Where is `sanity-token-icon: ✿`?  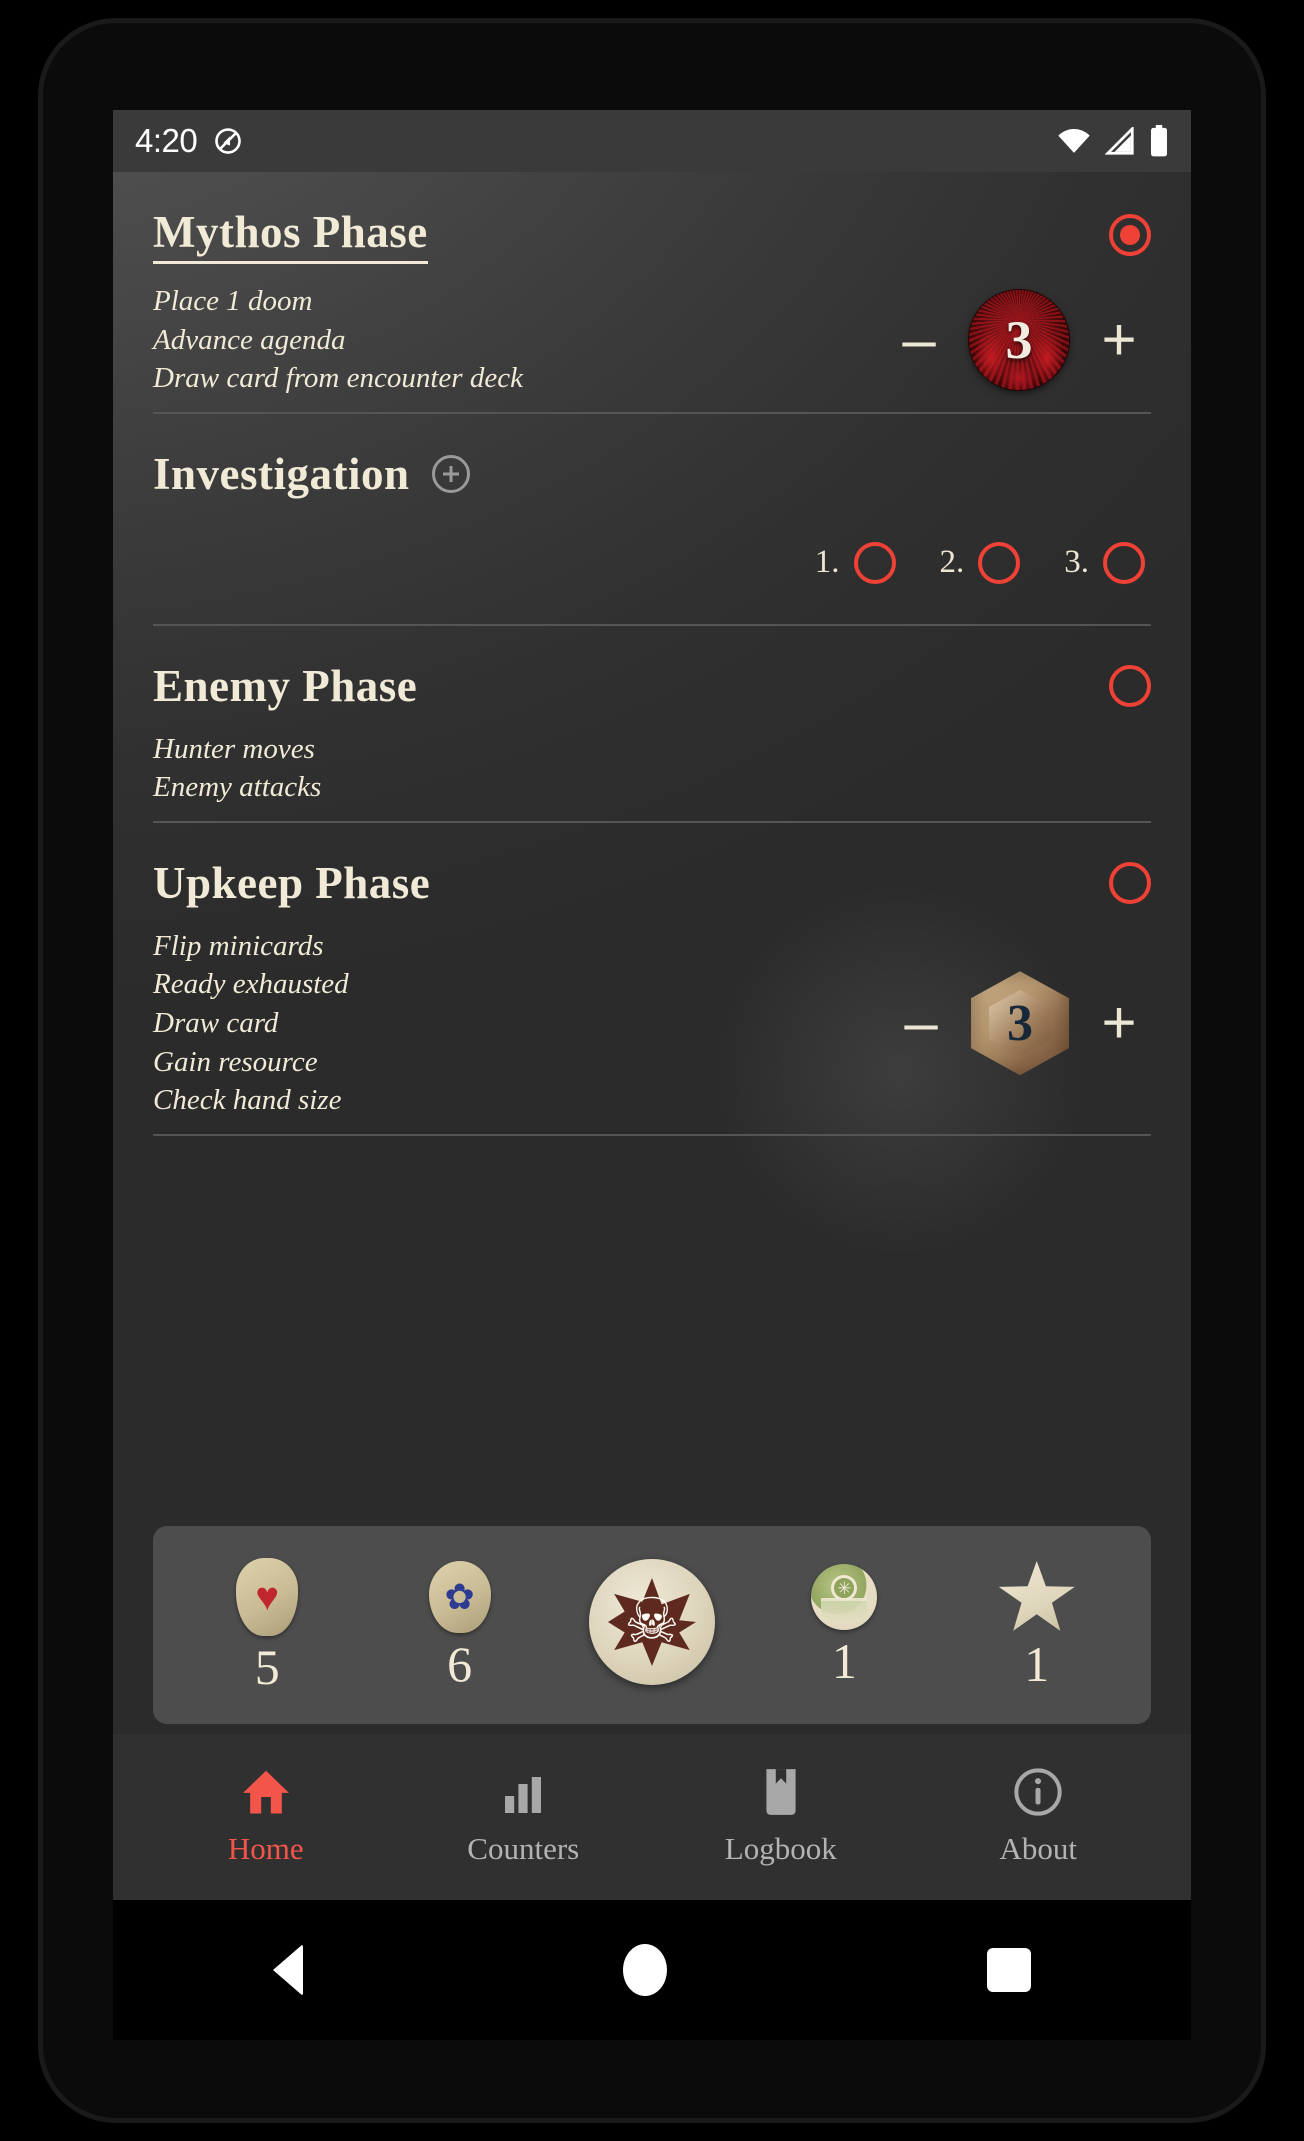 sanity-token-icon: ✿ is located at coordinates (459, 1597).